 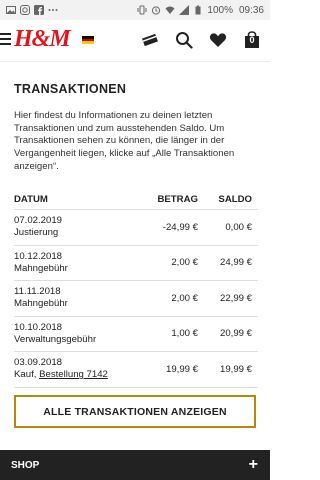 What do you see at coordinates (251, 10) in the screenshot?
I see `clock: 09:36` at bounding box center [251, 10].